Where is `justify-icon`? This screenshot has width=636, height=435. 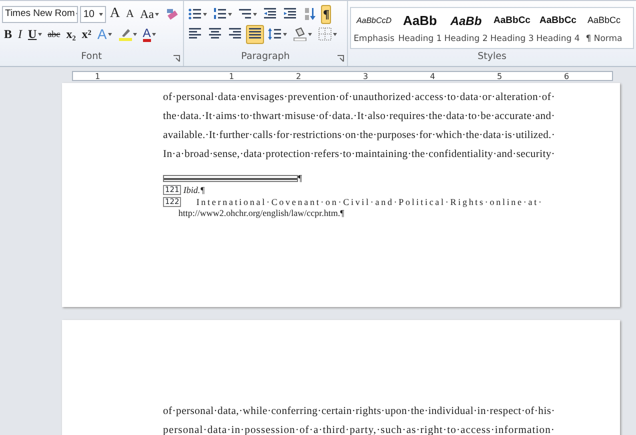 justify-icon is located at coordinates (255, 34).